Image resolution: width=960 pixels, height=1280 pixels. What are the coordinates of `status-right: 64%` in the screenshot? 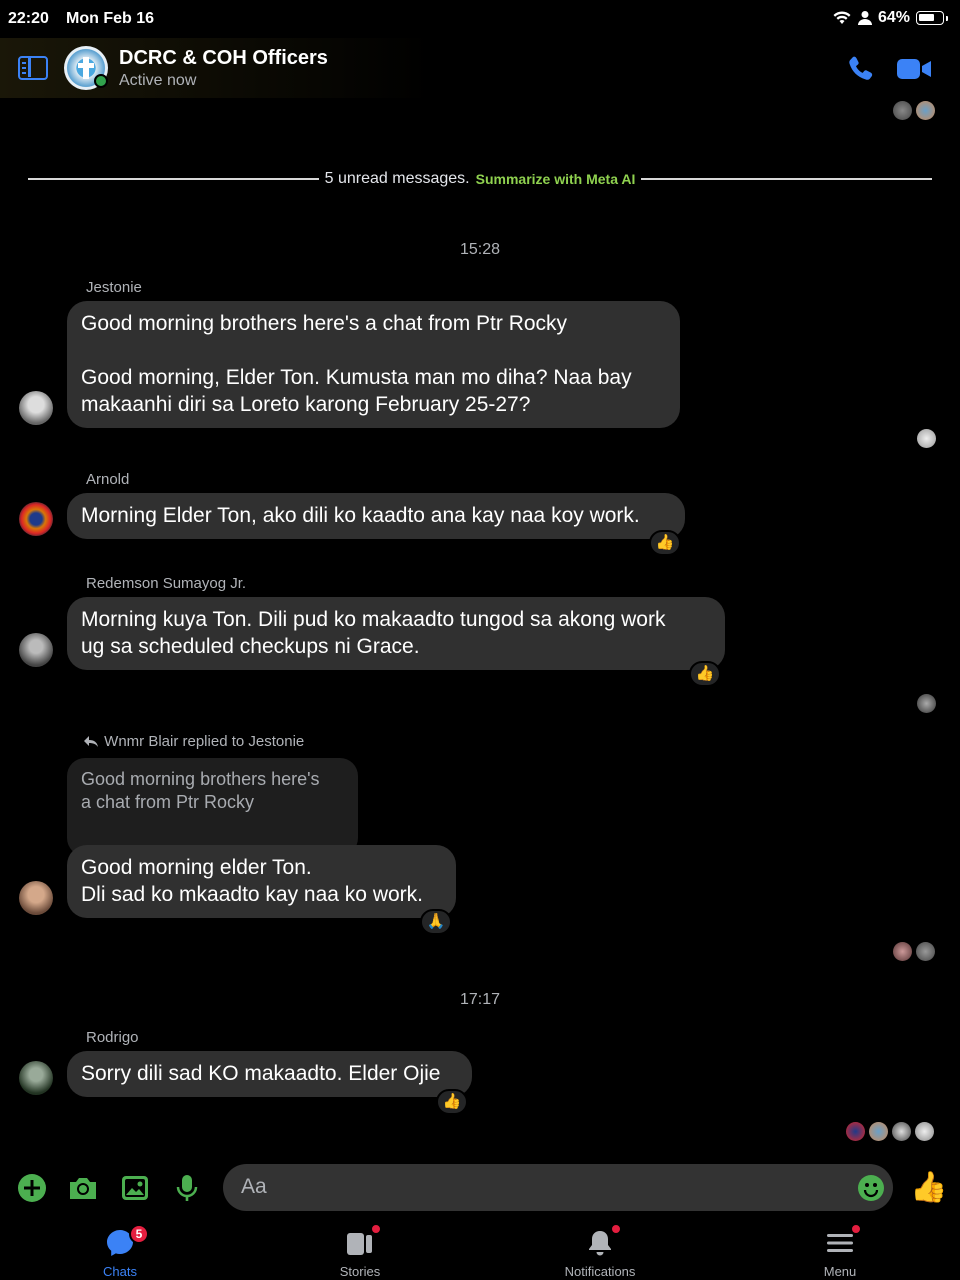 It's located at (890, 18).